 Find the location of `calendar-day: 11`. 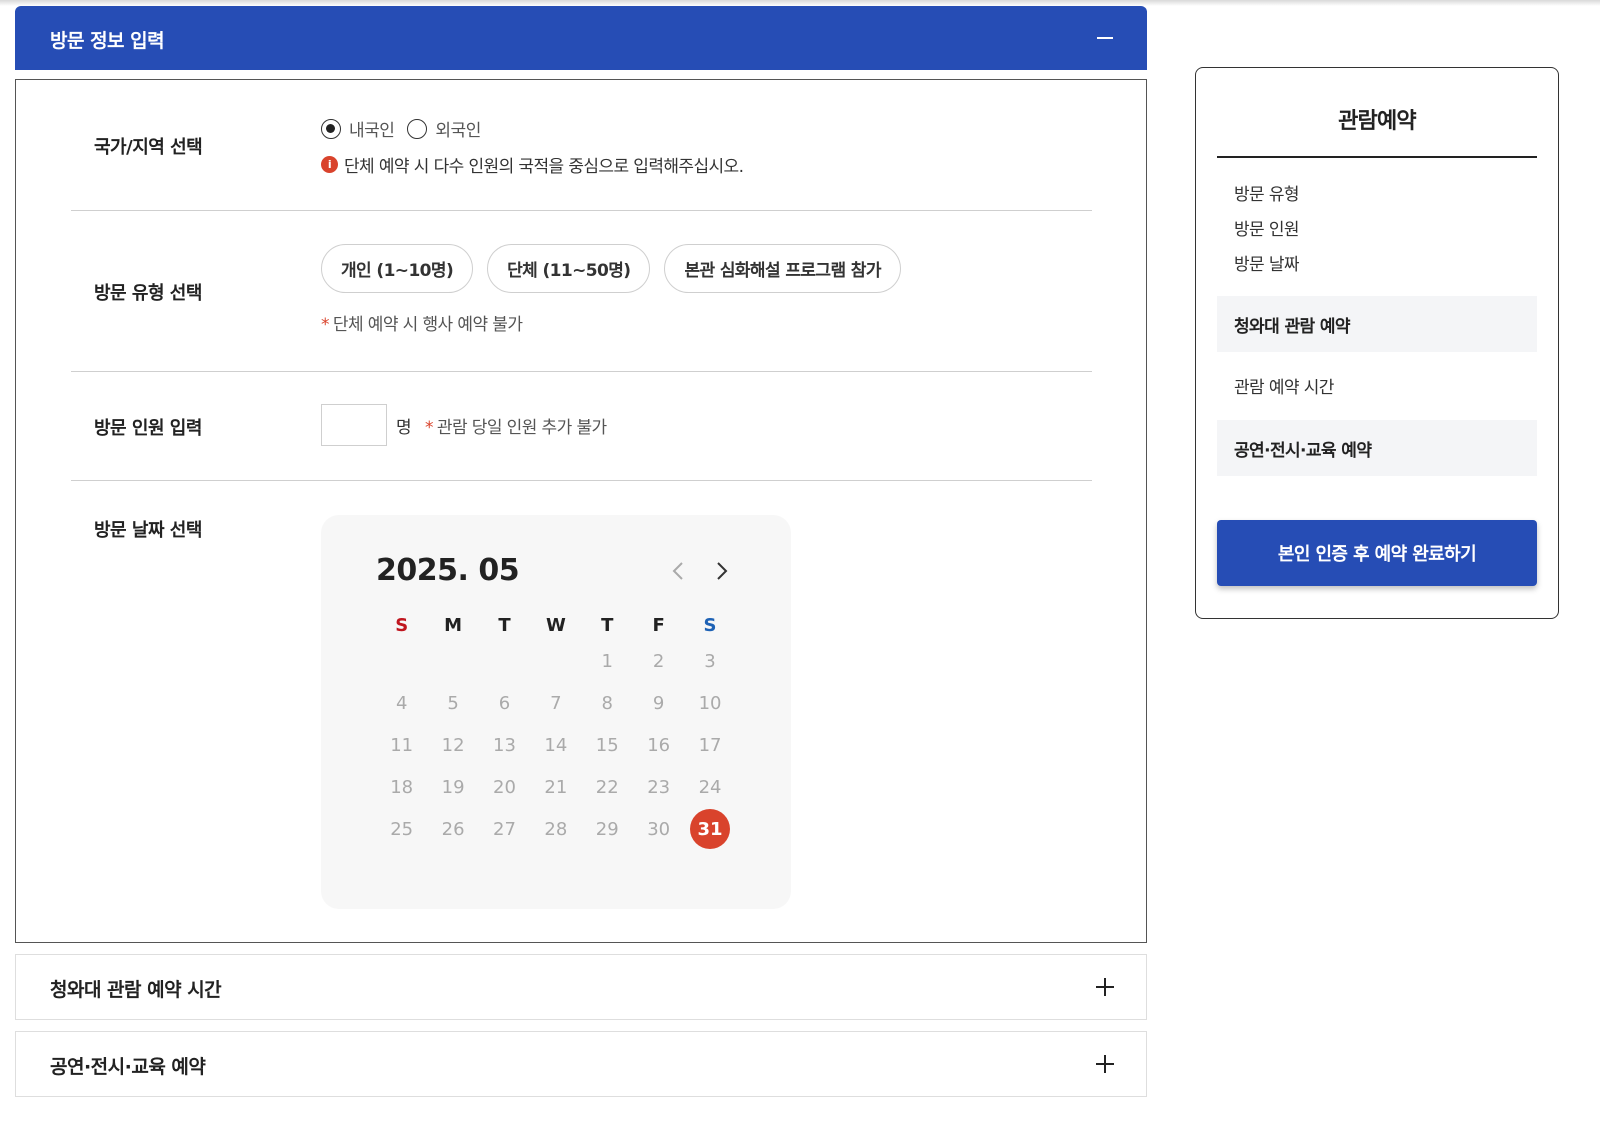

calendar-day: 11 is located at coordinates (401, 746).